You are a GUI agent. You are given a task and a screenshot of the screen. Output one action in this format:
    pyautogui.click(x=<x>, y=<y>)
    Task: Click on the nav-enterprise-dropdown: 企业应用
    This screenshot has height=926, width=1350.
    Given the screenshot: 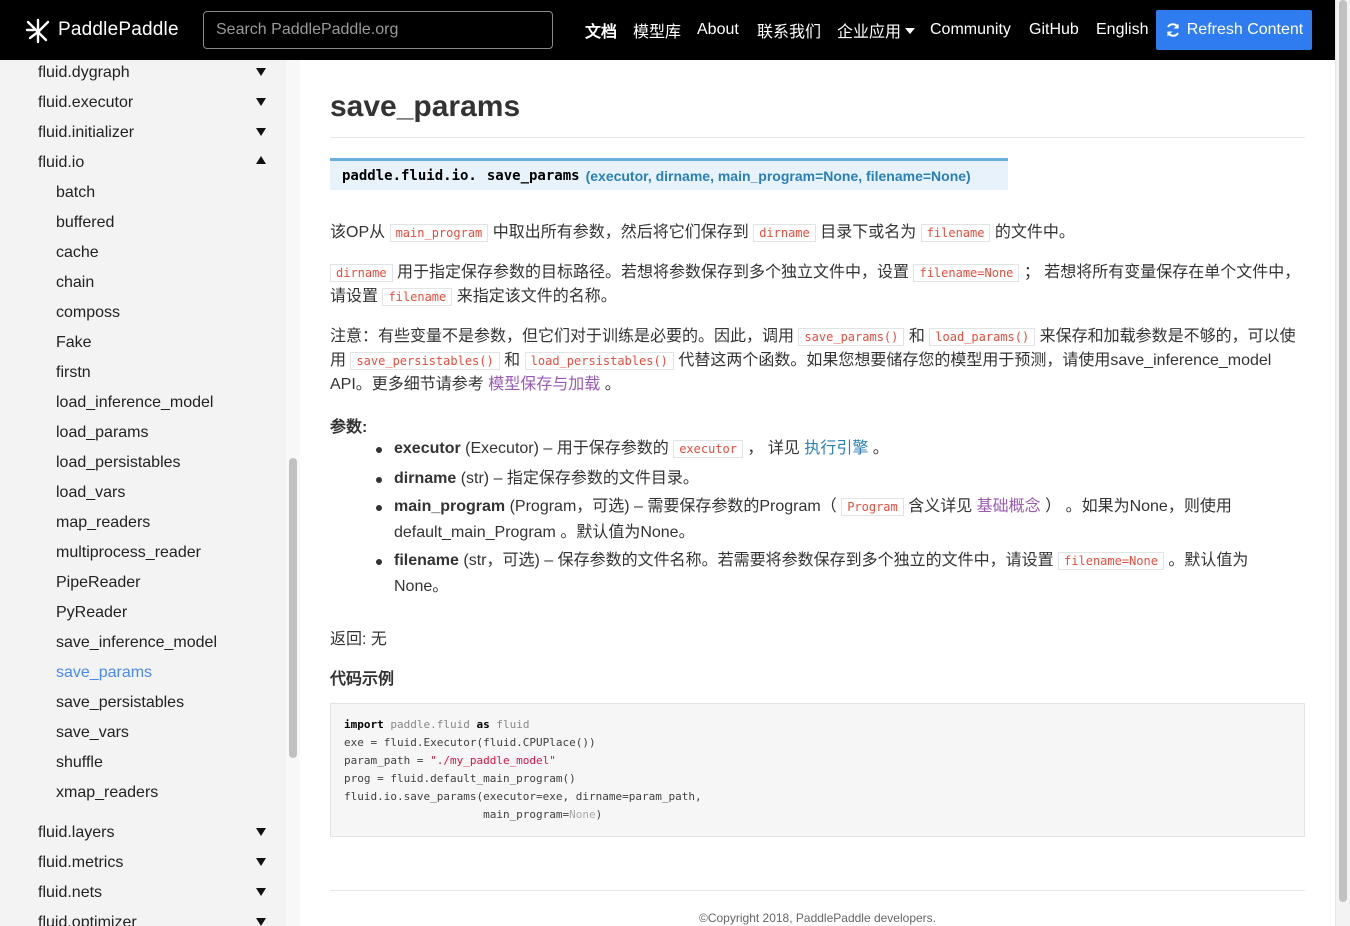 What is the action you would take?
    pyautogui.click(x=876, y=30)
    